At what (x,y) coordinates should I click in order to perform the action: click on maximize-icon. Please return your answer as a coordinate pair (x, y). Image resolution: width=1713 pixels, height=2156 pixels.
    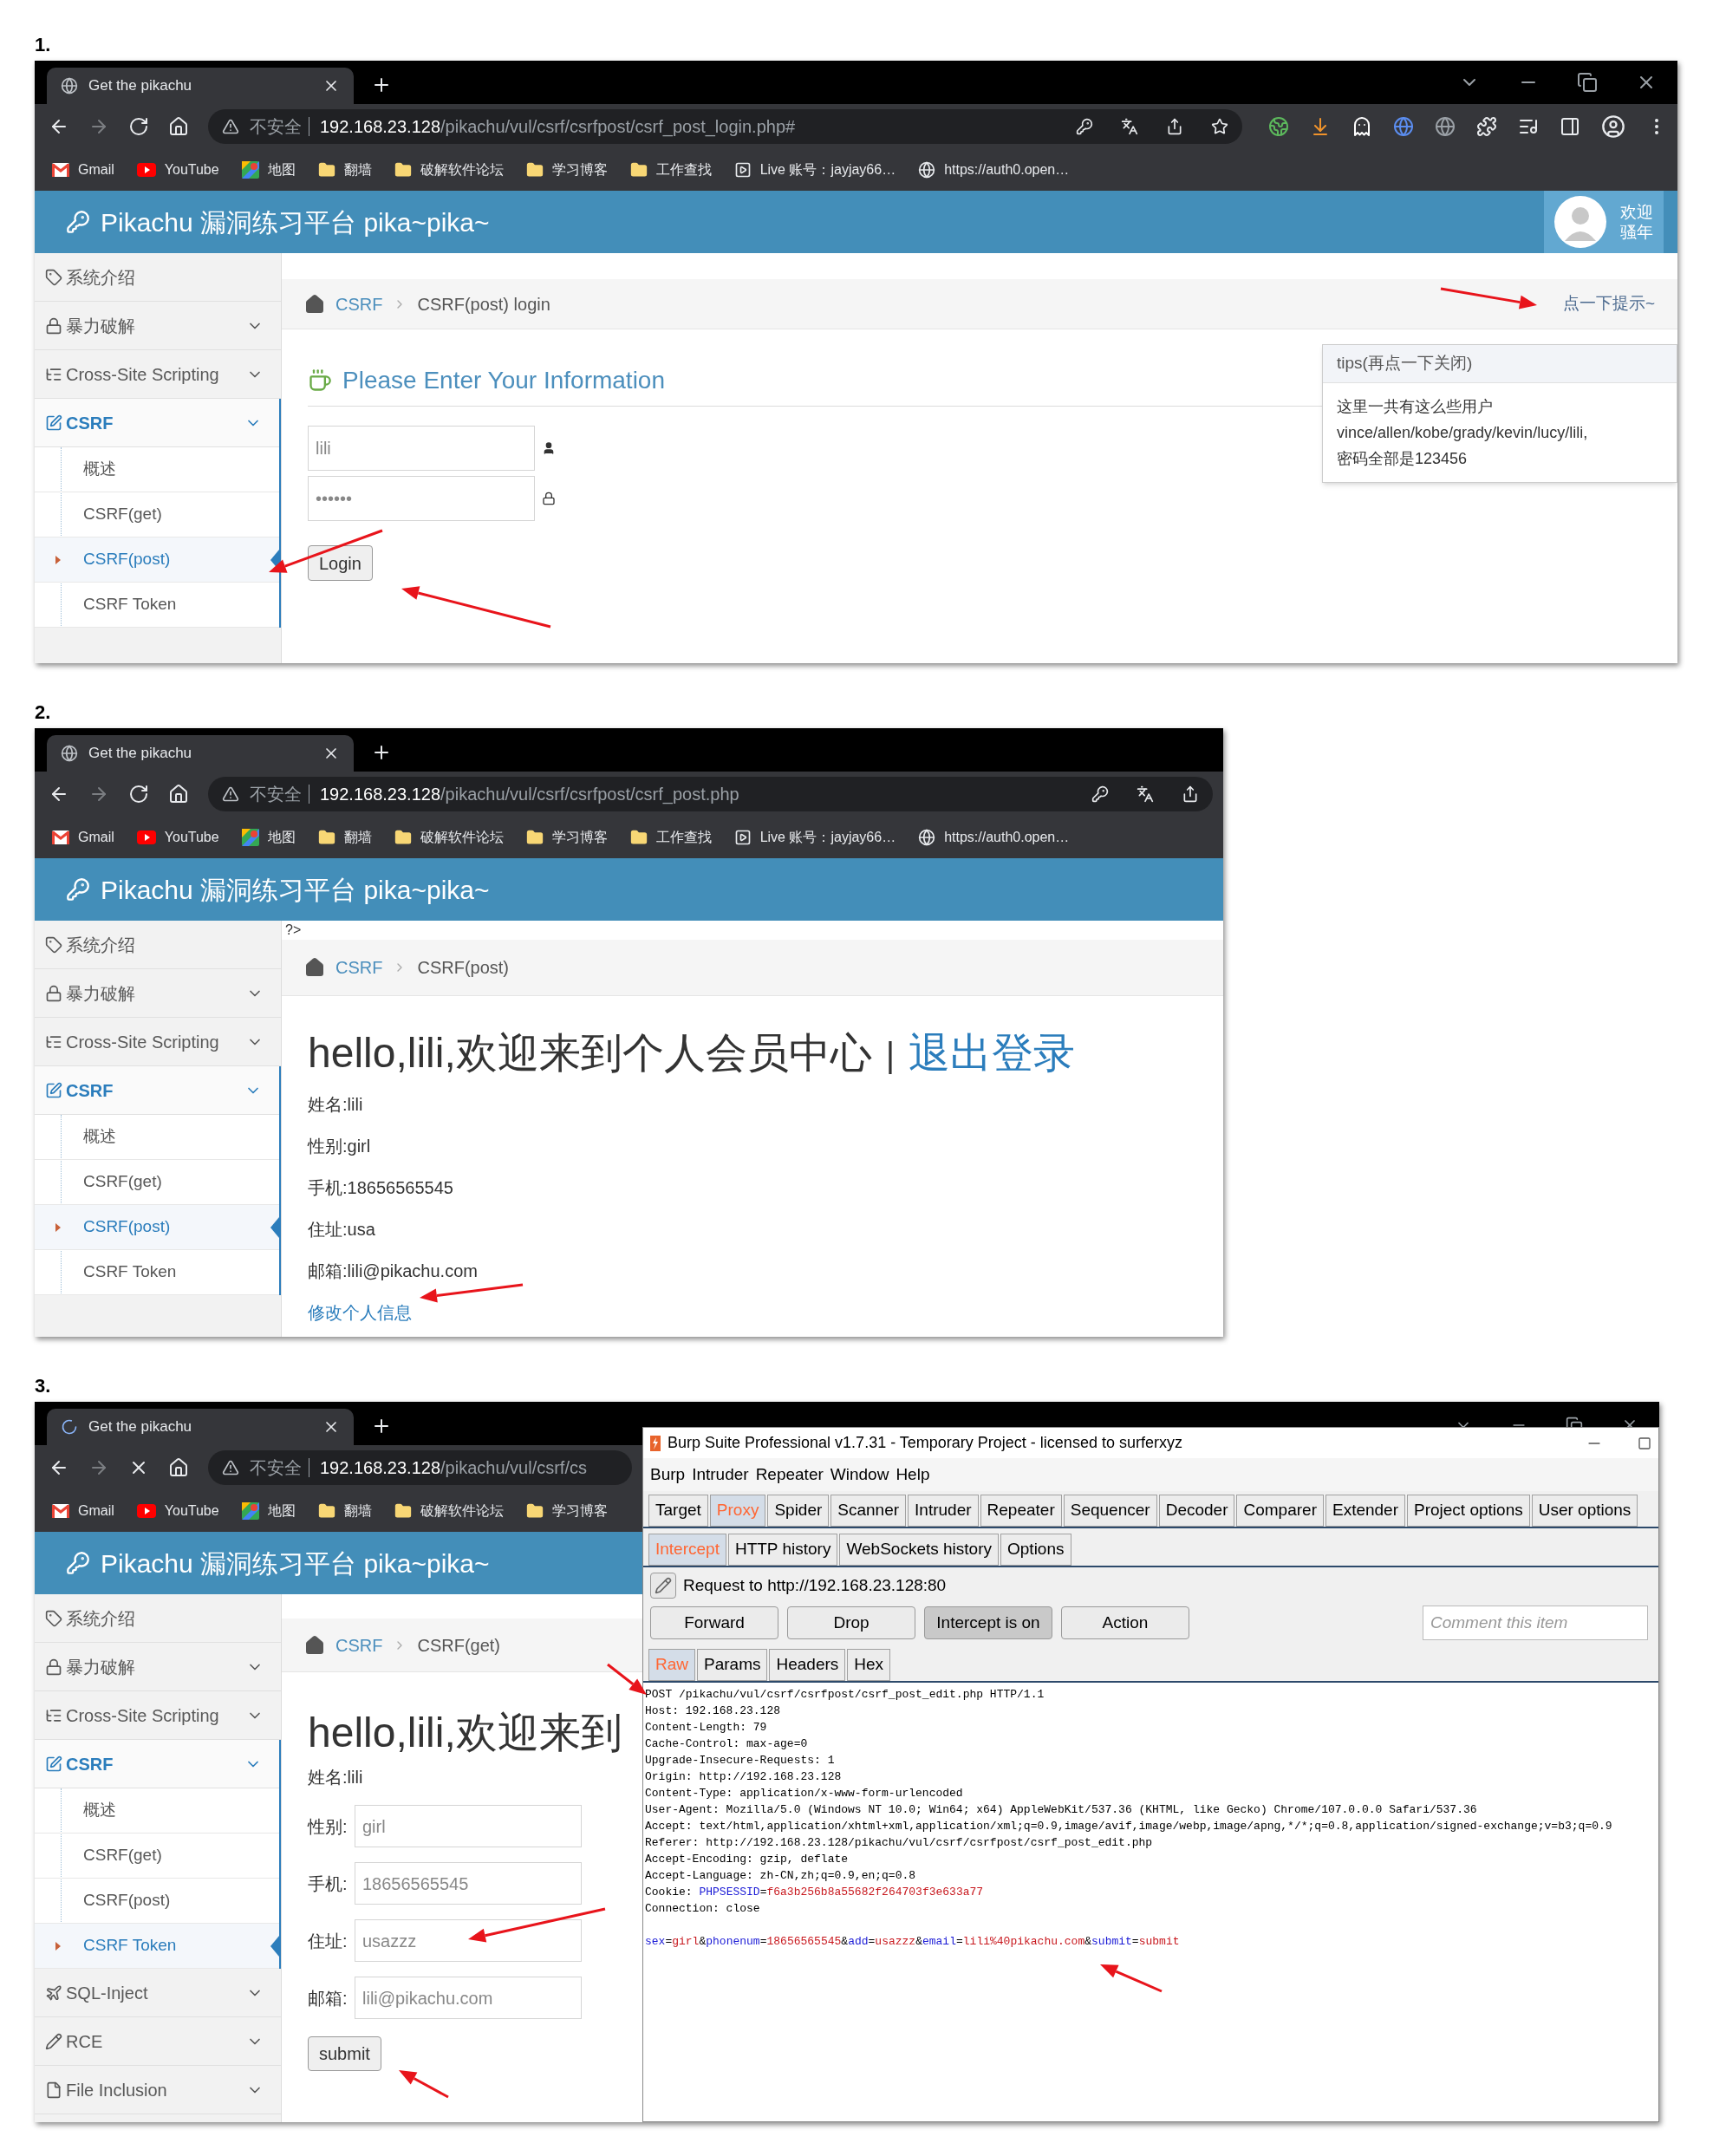
    Looking at the image, I should click on (1645, 1443).